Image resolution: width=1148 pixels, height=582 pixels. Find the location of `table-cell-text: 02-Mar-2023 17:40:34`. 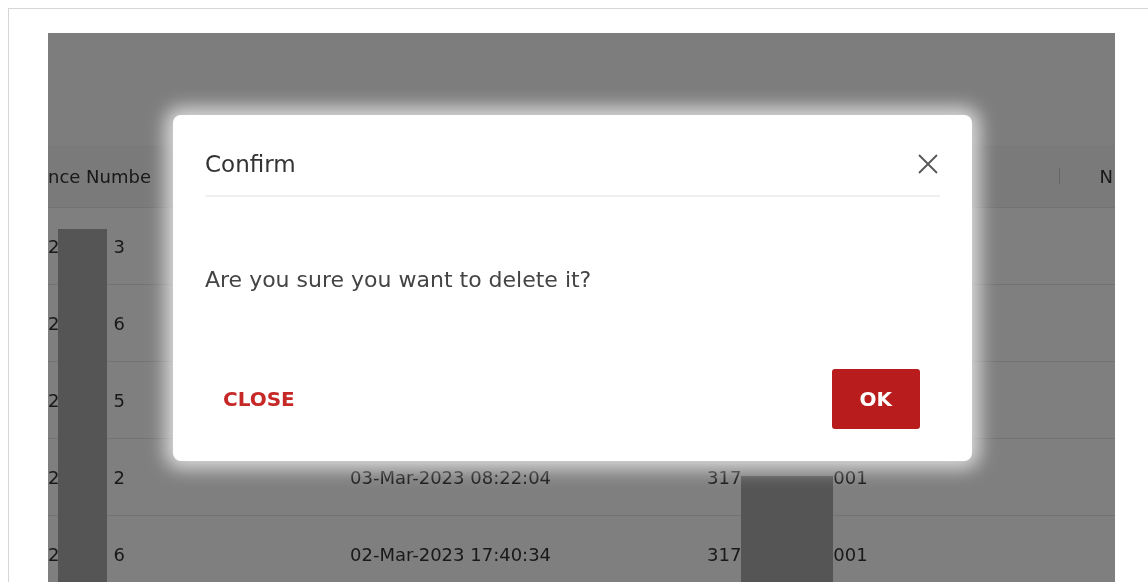

table-cell-text: 02-Mar-2023 17:40:34 is located at coordinates (451, 554).